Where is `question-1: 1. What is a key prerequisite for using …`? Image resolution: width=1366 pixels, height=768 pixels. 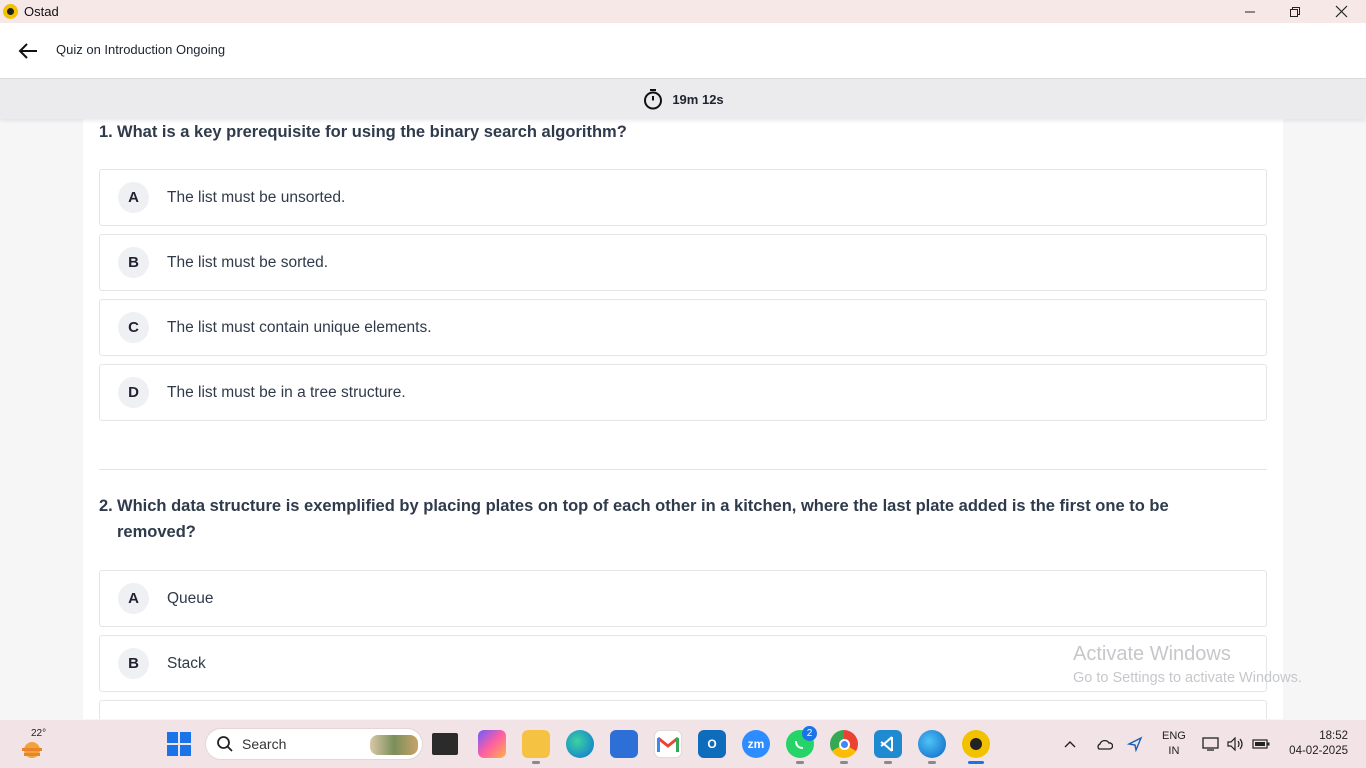 question-1: 1. What is a key prerequisite for using … is located at coordinates (363, 132).